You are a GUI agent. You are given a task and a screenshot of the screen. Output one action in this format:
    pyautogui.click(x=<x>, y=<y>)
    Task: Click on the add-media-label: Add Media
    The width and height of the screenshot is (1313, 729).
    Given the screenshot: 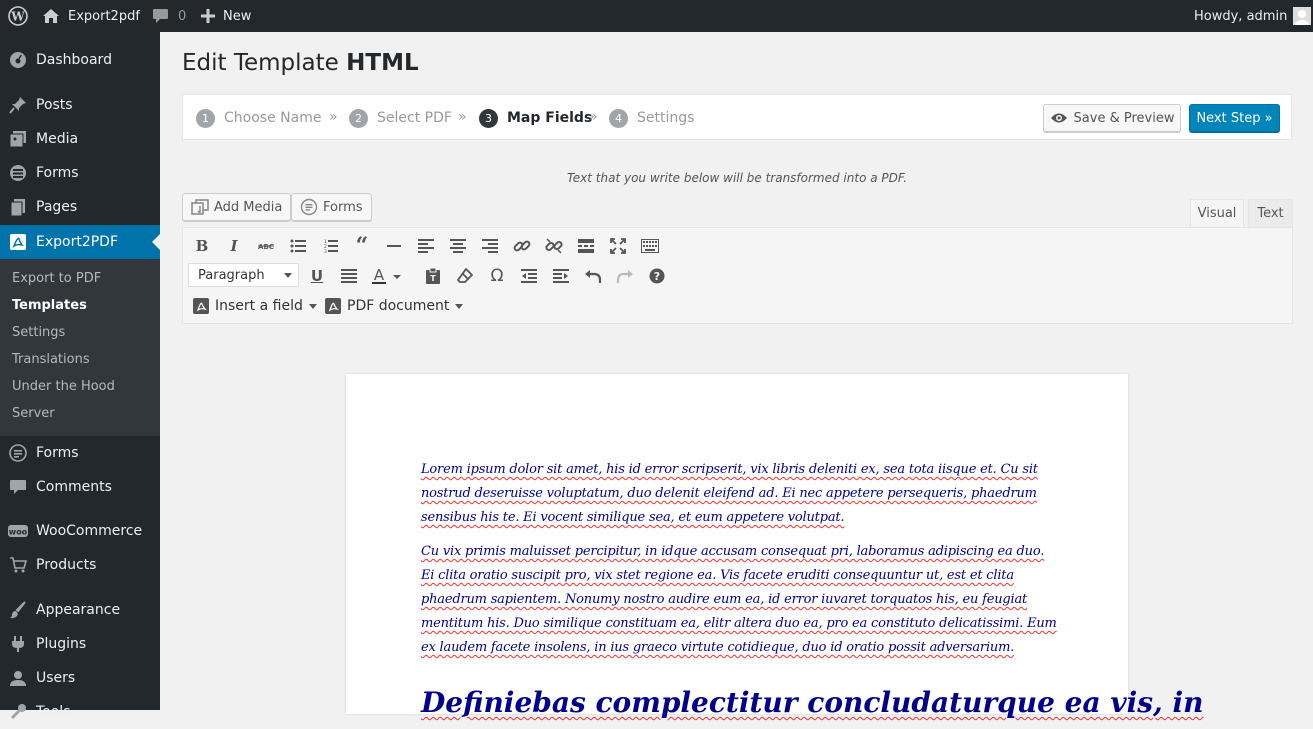 What is the action you would take?
    pyautogui.click(x=248, y=207)
    